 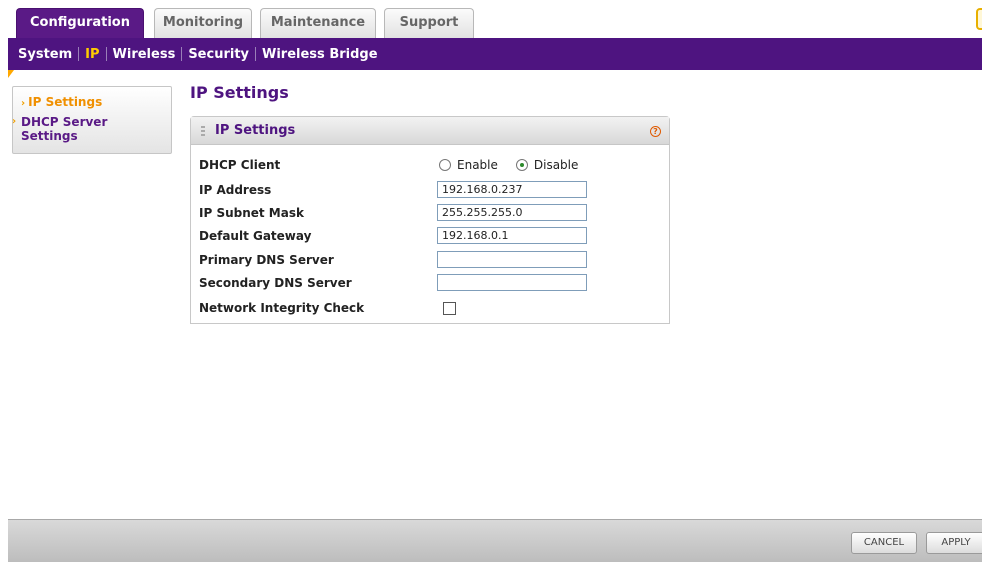 What do you see at coordinates (445, 165) in the screenshot?
I see `dhcp-enable-radio` at bounding box center [445, 165].